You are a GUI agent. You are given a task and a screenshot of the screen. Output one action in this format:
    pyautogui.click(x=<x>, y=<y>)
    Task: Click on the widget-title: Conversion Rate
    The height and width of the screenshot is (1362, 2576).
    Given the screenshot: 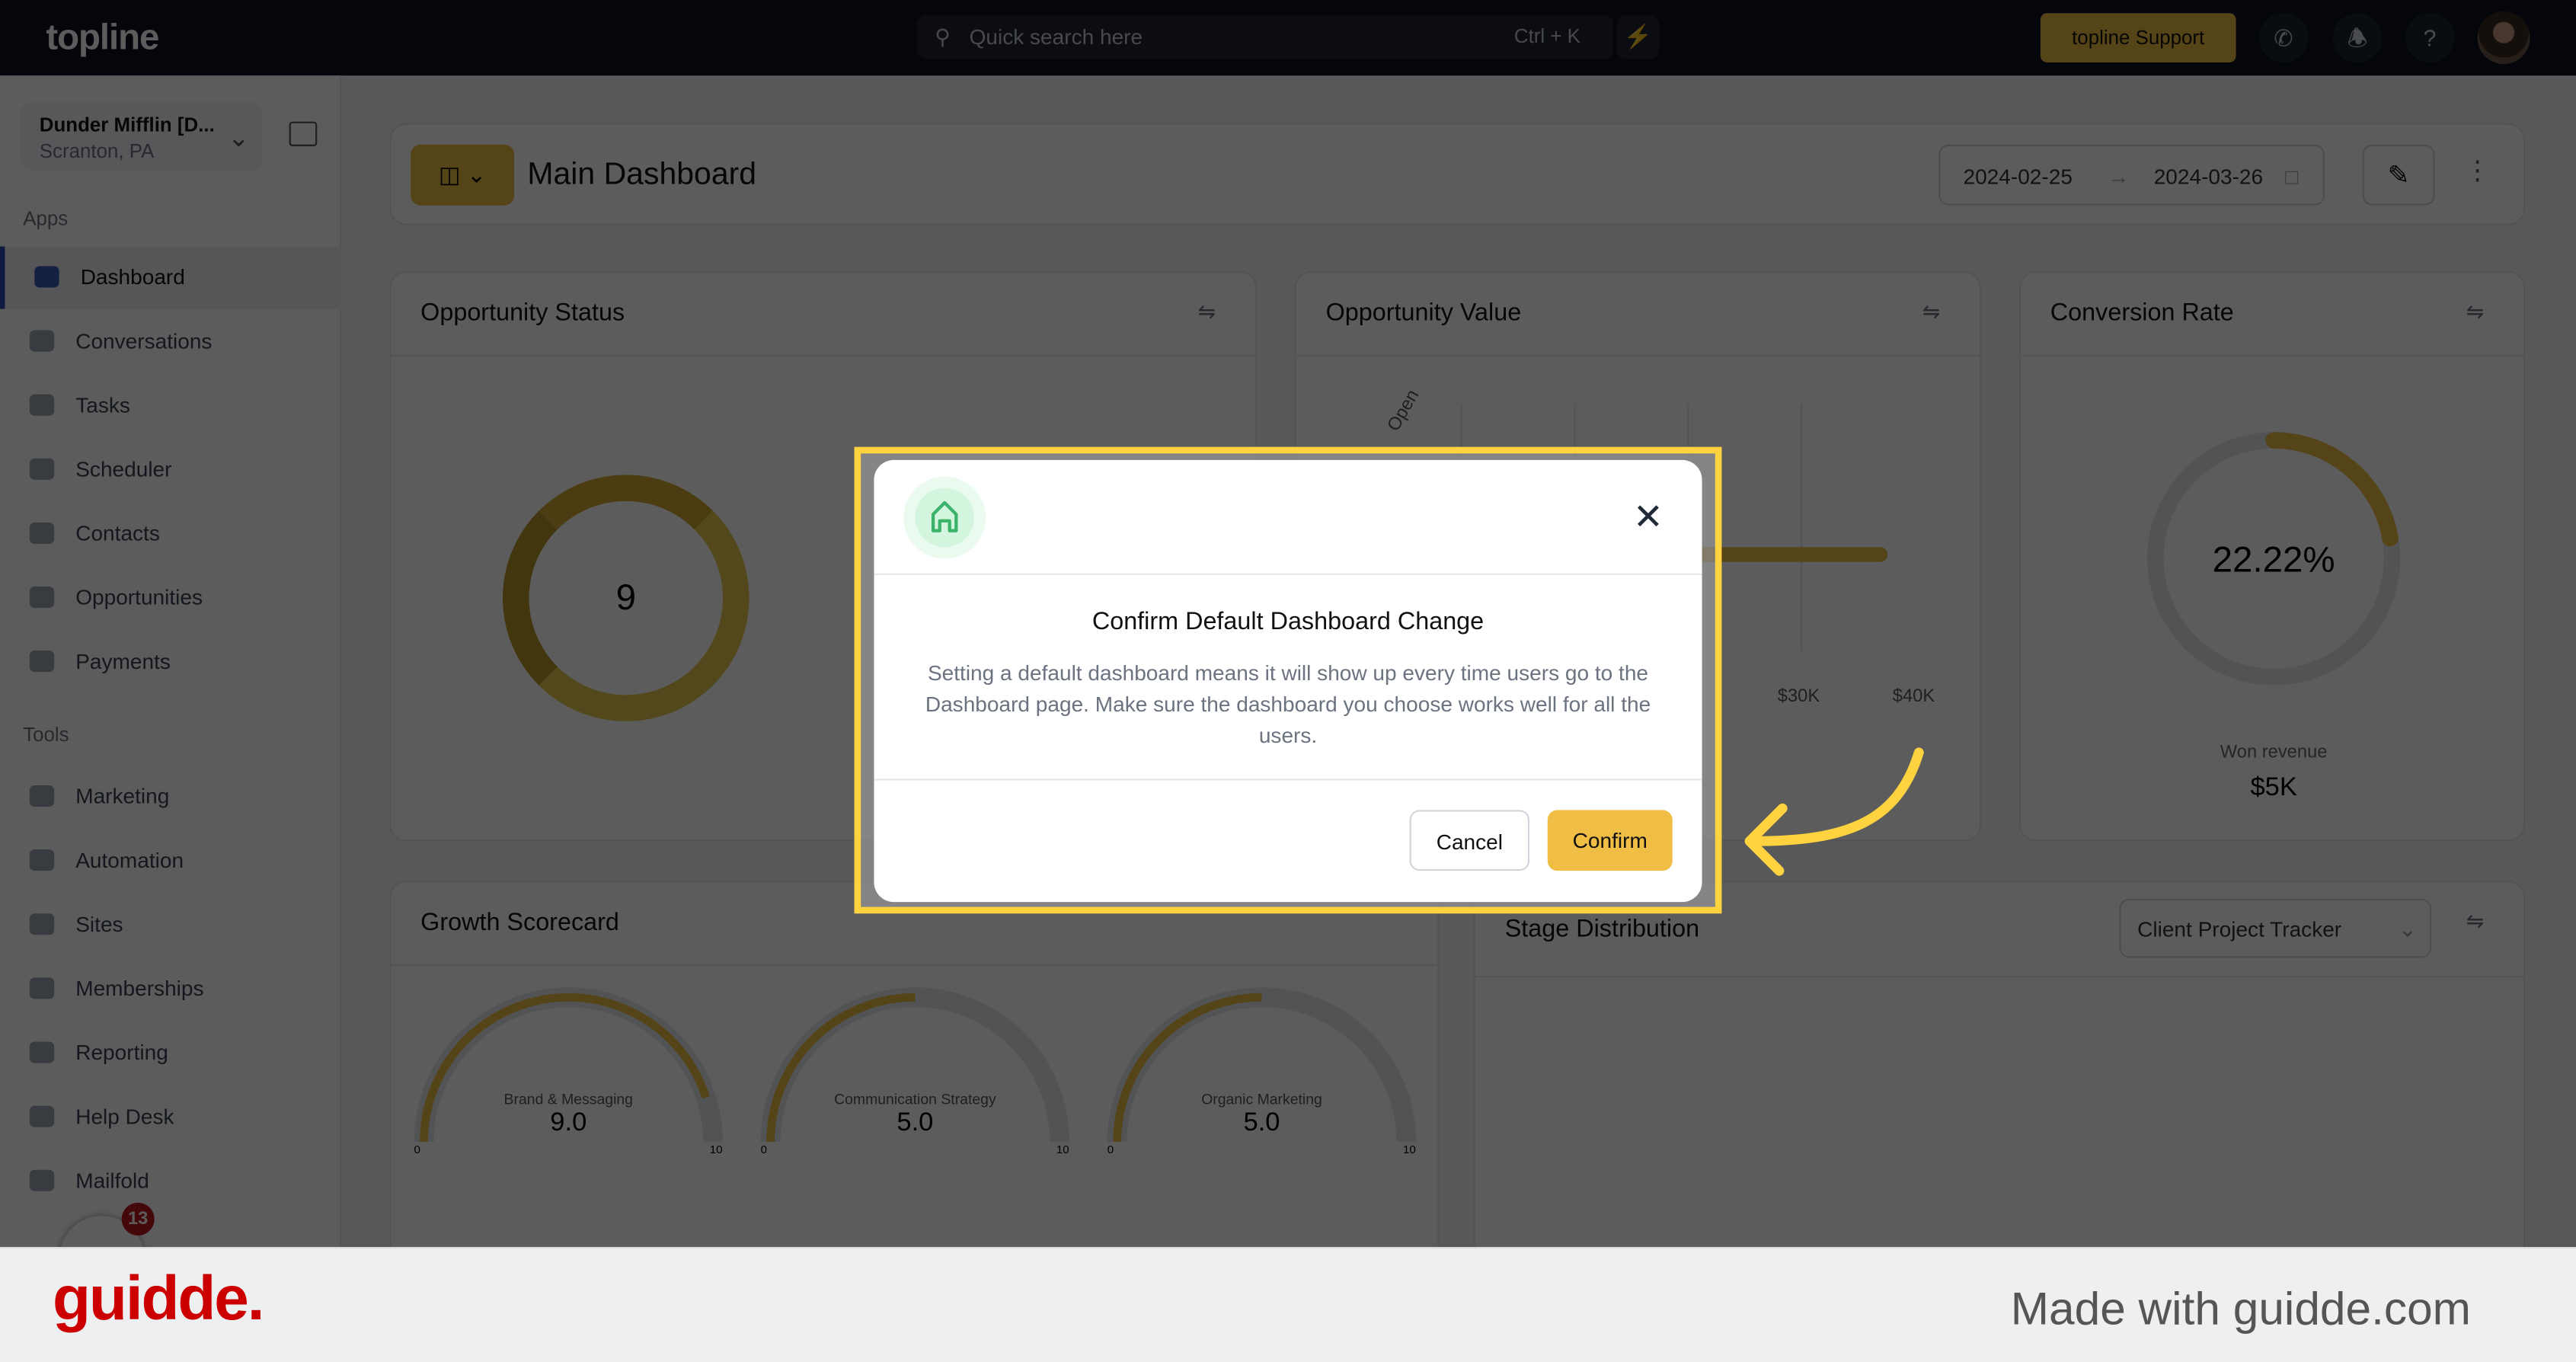 What is the action you would take?
    pyautogui.click(x=2142, y=313)
    